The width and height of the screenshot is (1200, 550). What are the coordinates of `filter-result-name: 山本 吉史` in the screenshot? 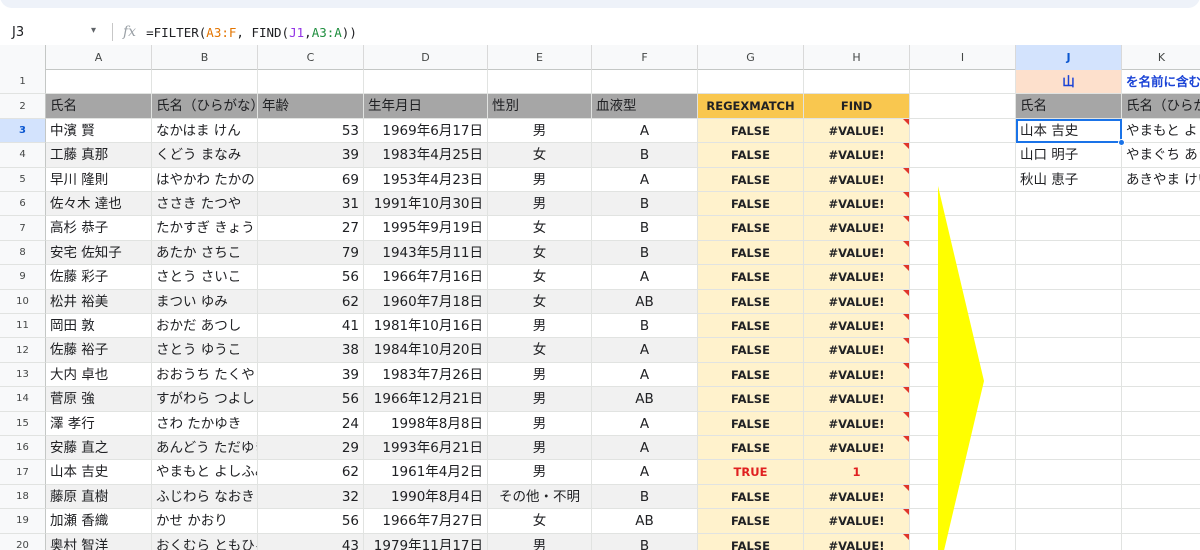 It's located at (1069, 131).